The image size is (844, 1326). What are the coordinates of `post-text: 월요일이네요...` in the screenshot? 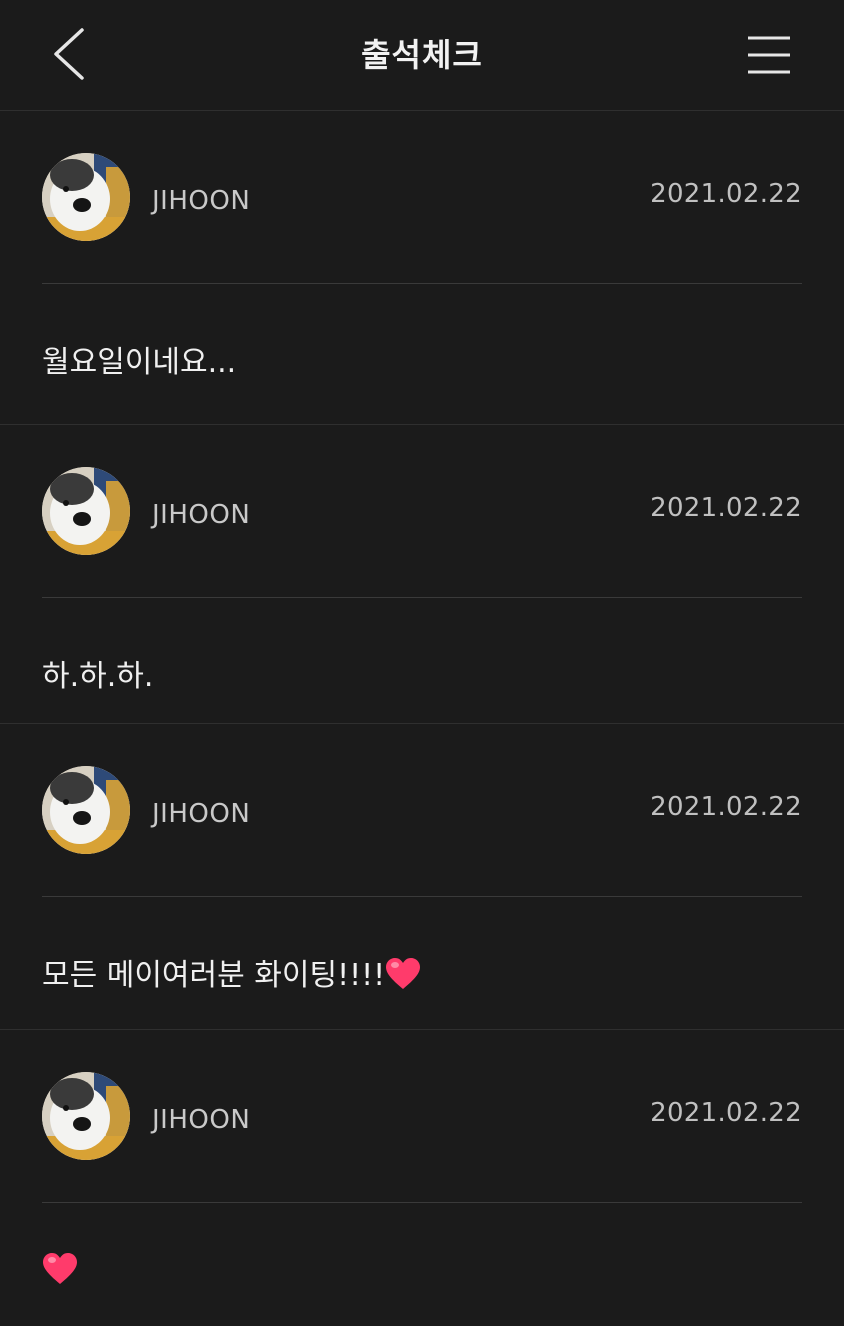 It's located at (139, 362).